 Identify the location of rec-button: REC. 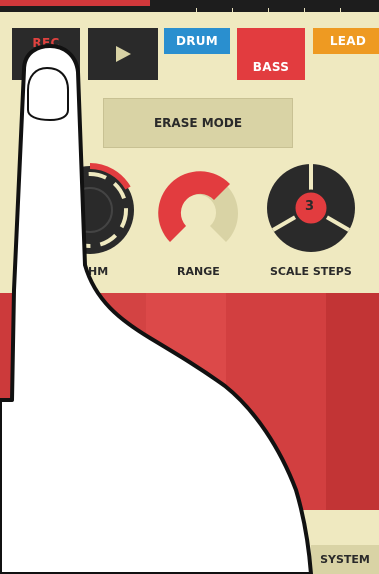
(46, 54).